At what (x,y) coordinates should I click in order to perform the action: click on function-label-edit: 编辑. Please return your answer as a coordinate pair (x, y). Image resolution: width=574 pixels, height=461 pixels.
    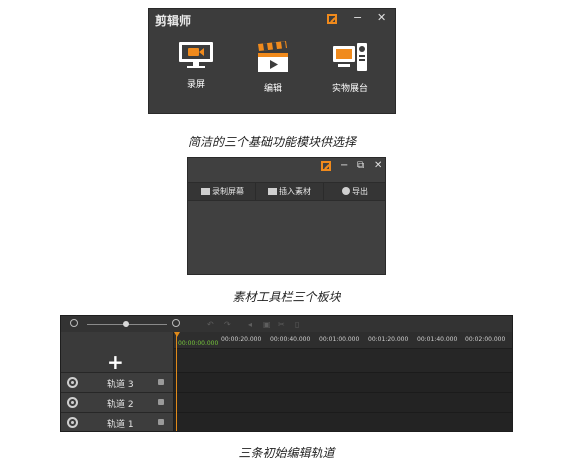
    Looking at the image, I should click on (272, 89).